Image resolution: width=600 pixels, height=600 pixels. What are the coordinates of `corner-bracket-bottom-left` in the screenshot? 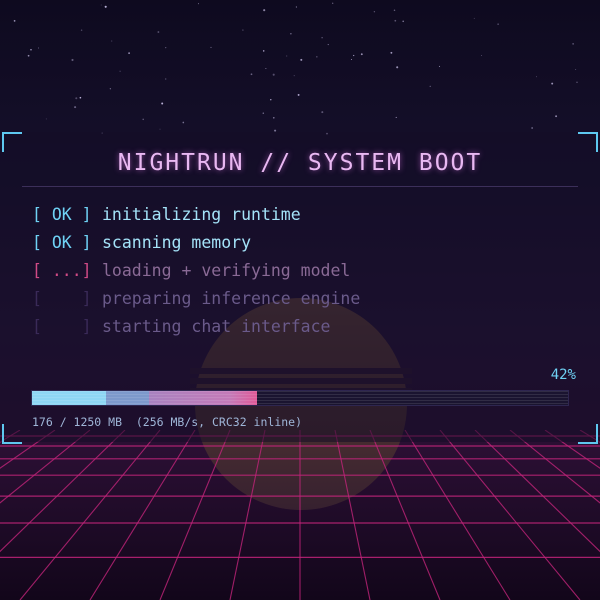 It's located at (12, 434).